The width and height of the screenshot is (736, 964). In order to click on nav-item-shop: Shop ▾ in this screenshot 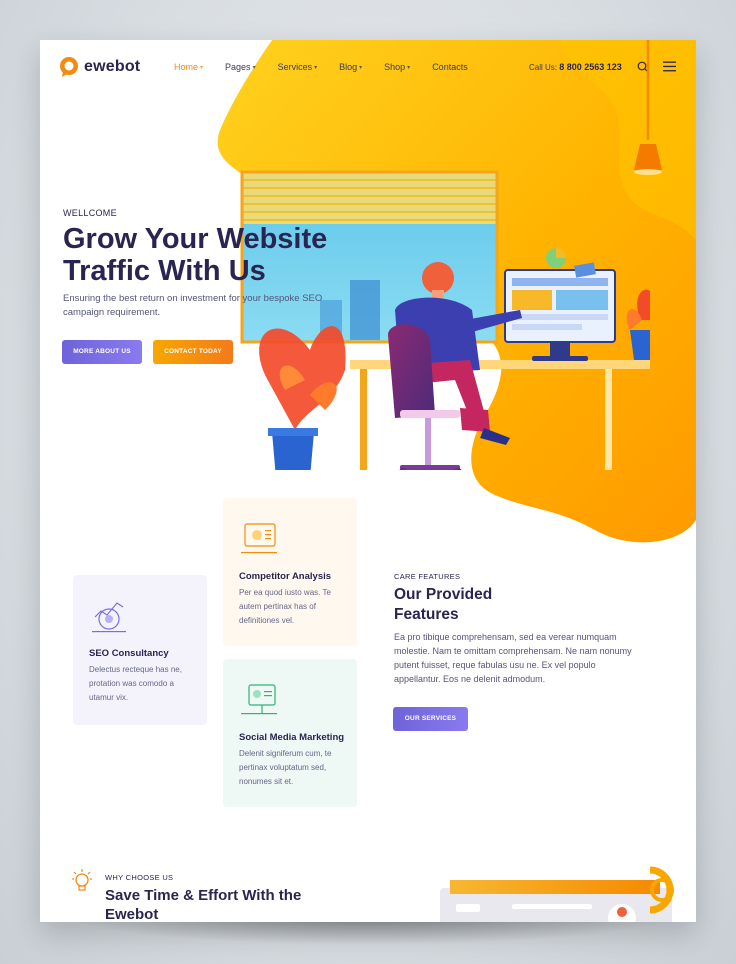, I will do `click(397, 67)`.